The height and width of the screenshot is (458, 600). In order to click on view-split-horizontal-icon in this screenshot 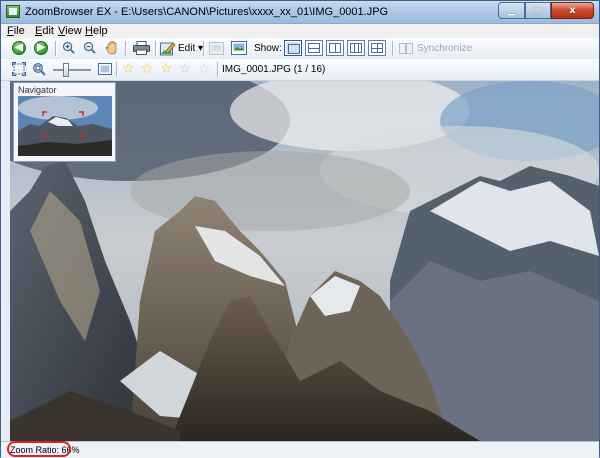, I will do `click(314, 48)`.